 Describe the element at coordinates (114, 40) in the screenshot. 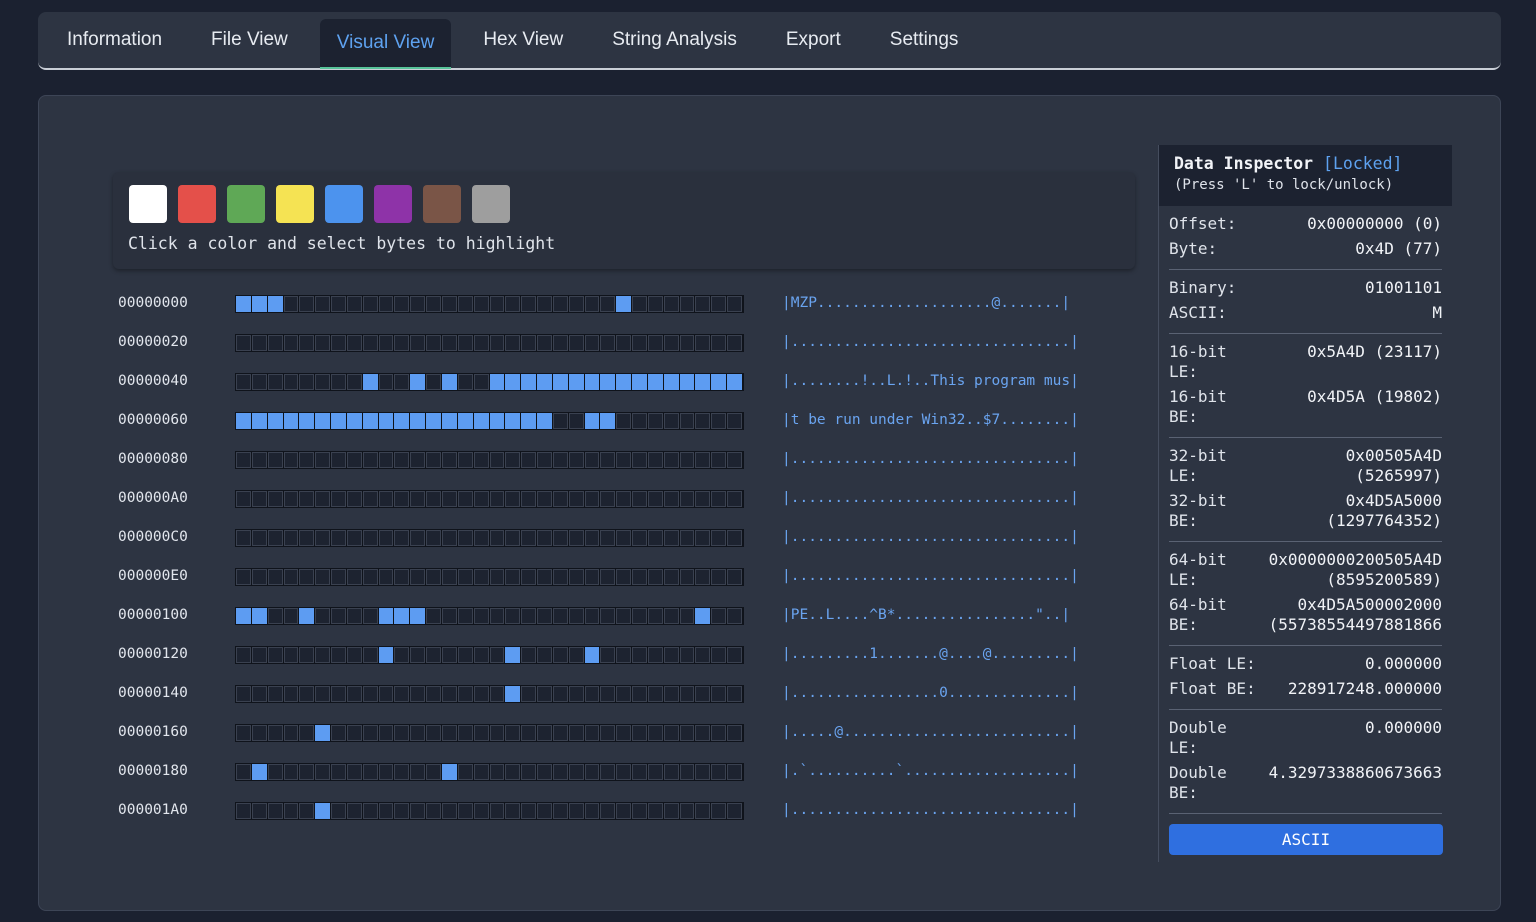

I see `tab-information: Information` at that location.